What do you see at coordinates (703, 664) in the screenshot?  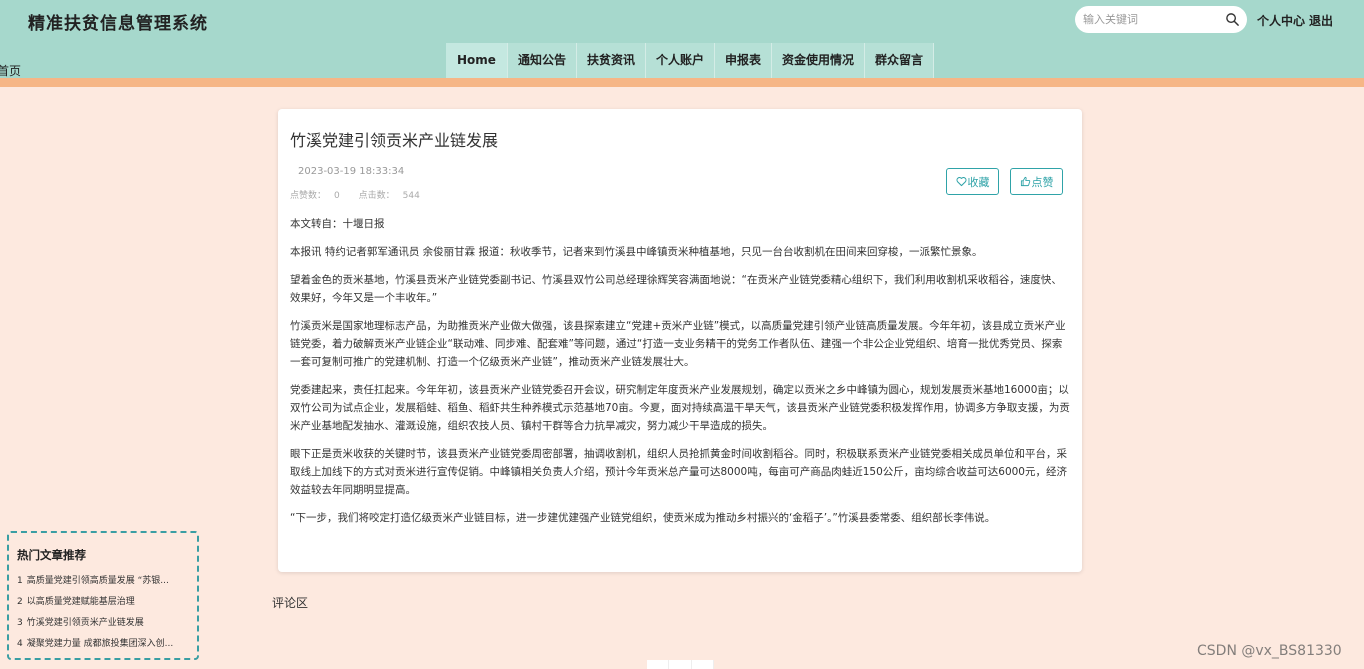 I see `pagination-next` at bounding box center [703, 664].